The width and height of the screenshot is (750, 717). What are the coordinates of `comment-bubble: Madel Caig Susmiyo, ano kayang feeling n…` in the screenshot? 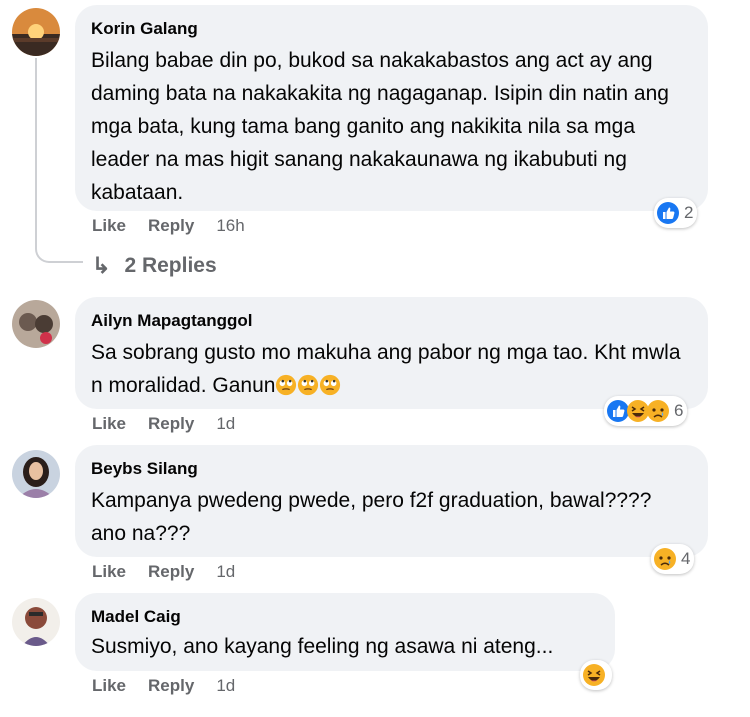 It's located at (345, 632).